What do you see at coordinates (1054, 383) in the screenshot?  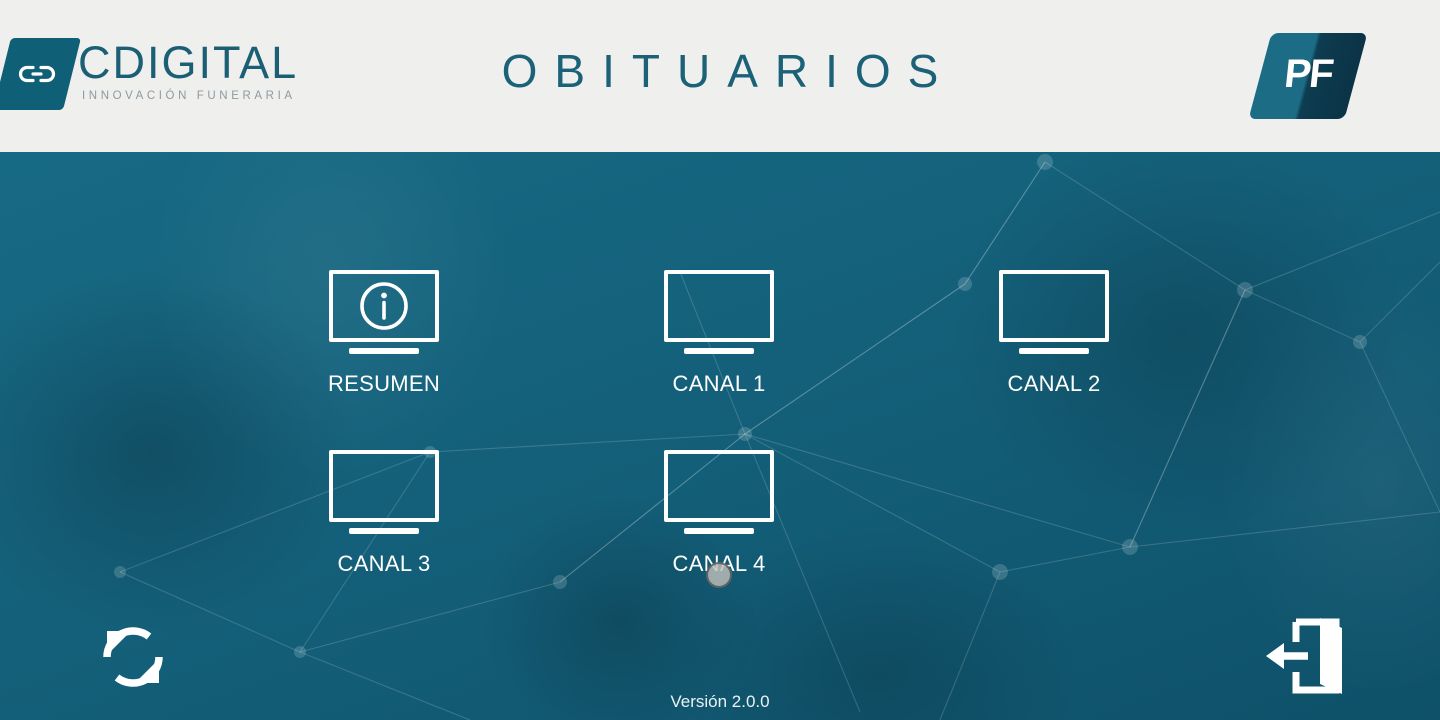 I see `tile-label: CANAL 2` at bounding box center [1054, 383].